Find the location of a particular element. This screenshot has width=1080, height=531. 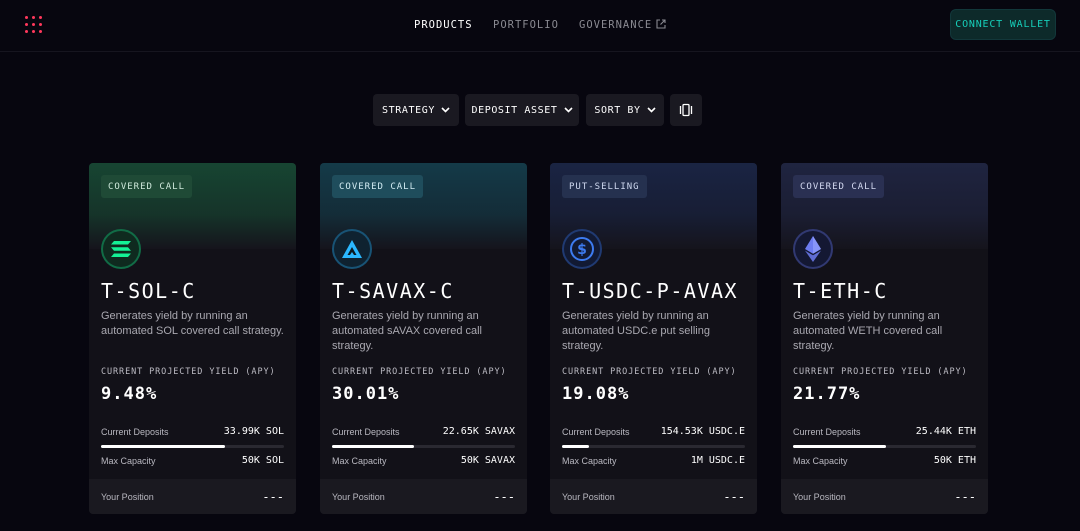

nav-governance: GOVERNANCE is located at coordinates (622, 25).